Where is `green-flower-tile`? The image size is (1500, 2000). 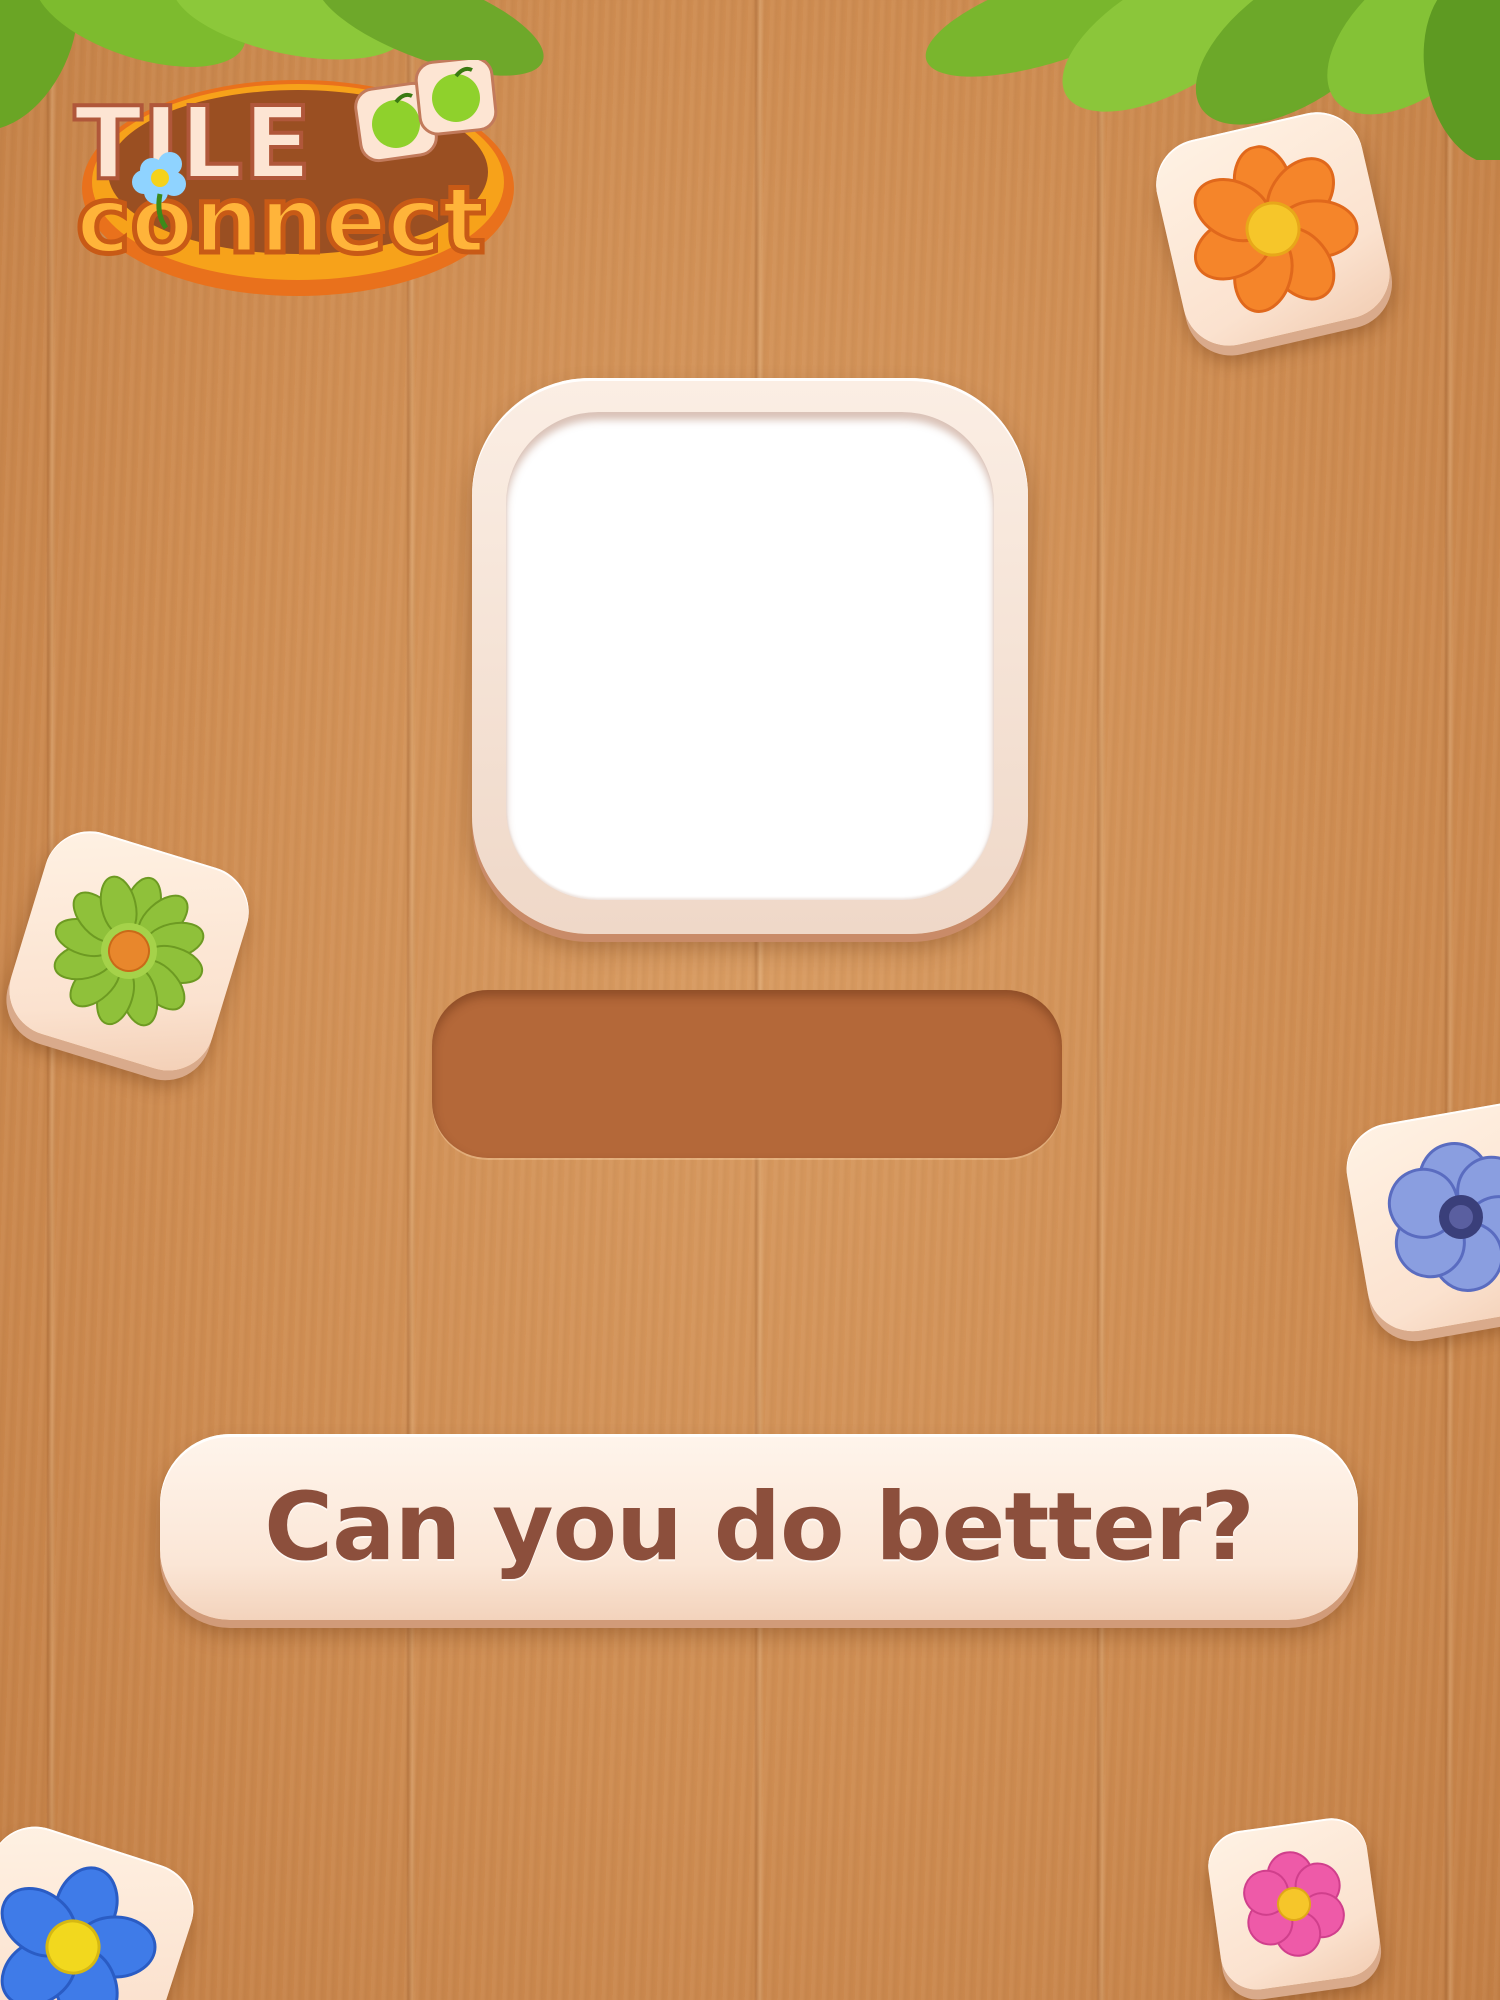
green-flower-tile is located at coordinates (130, 951).